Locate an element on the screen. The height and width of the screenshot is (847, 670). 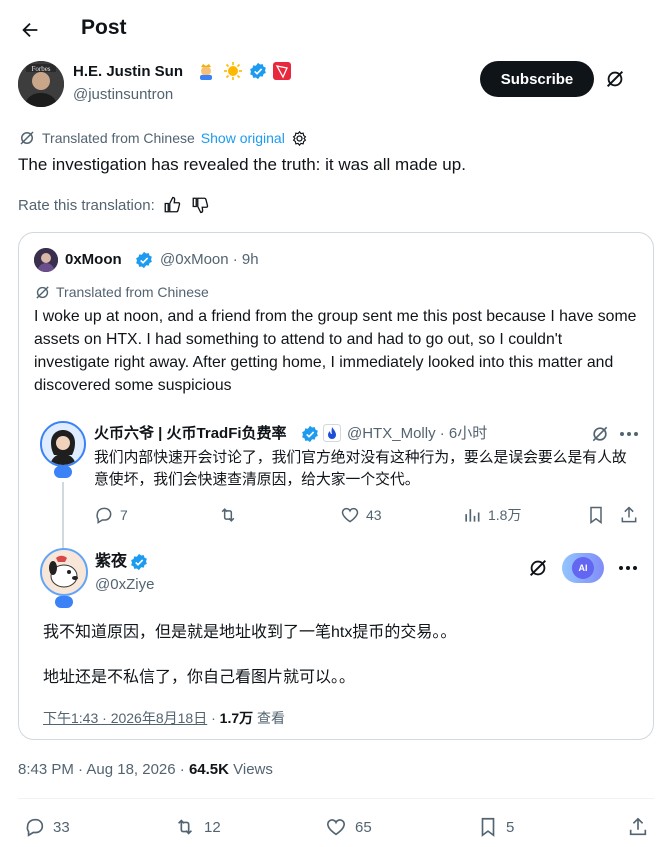
embedded-share is located at coordinates (632, 515).